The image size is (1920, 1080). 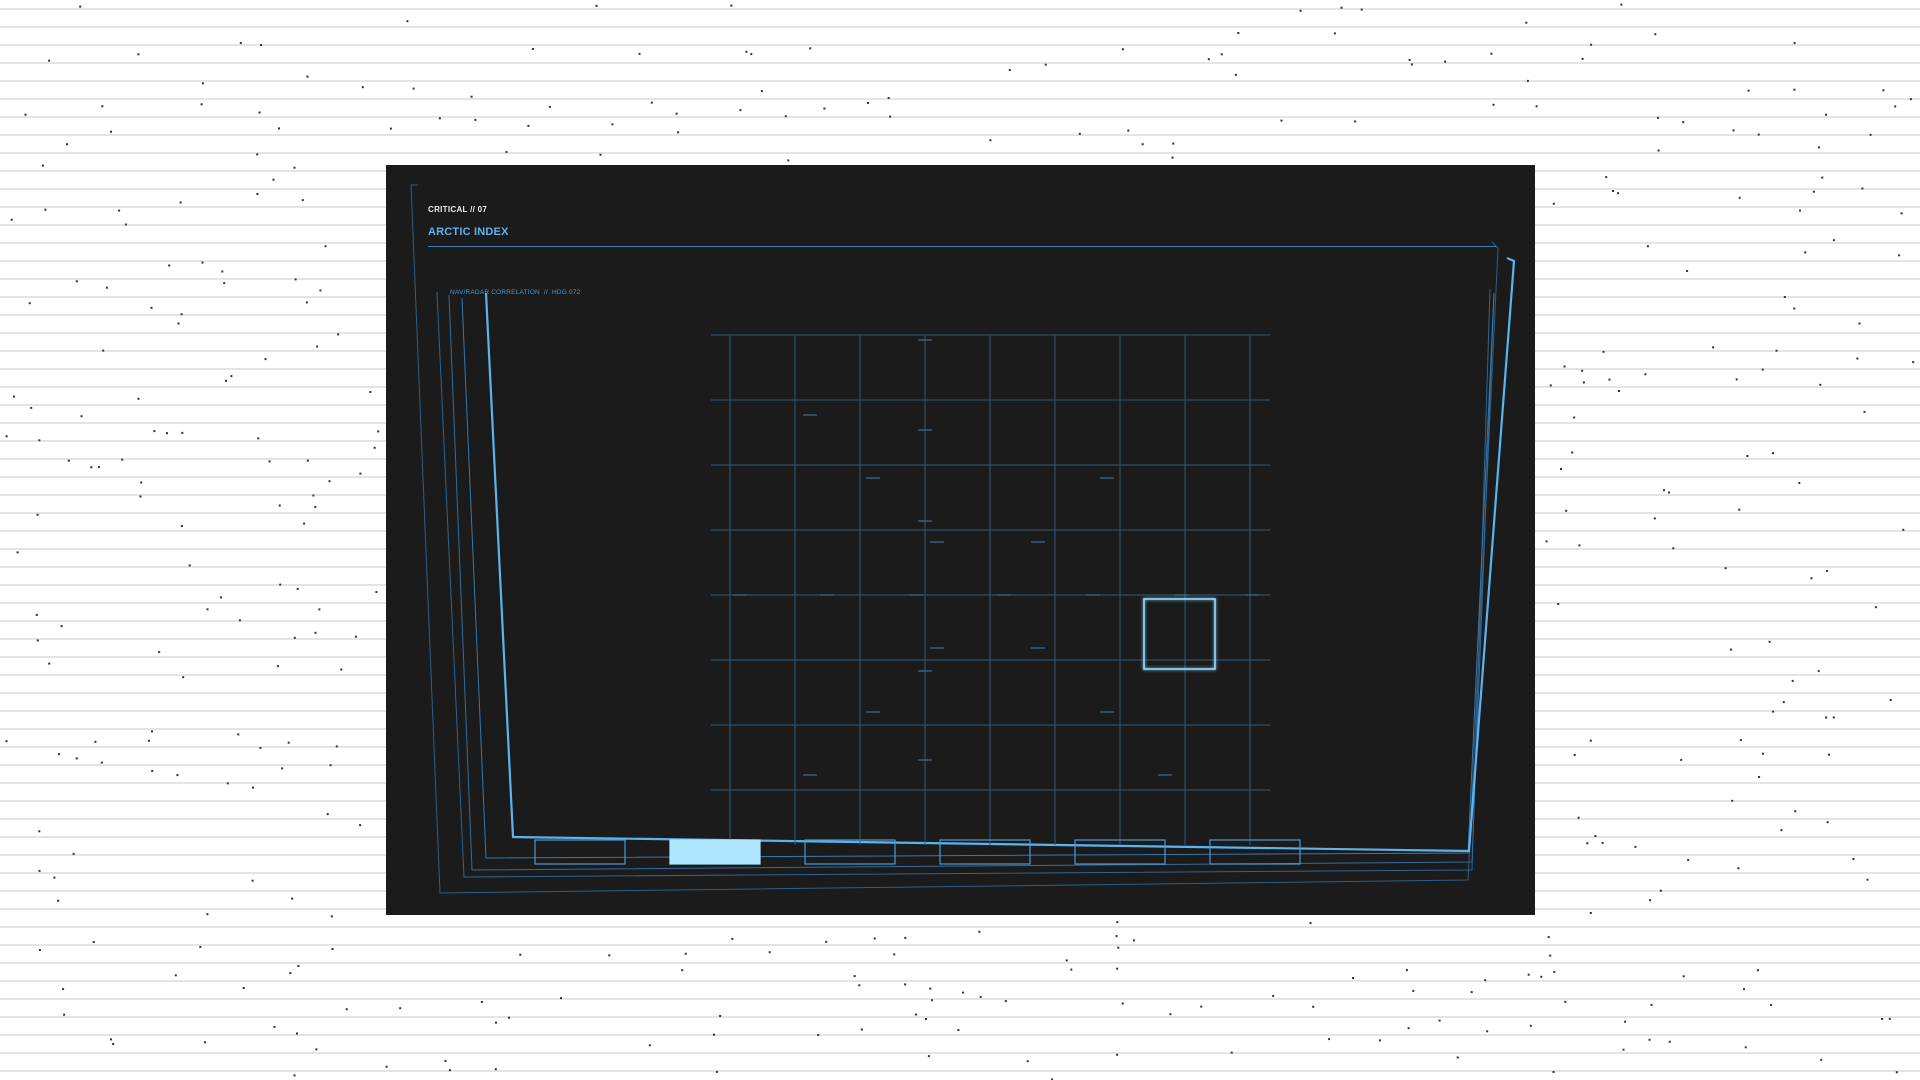 What do you see at coordinates (991, 596) in the screenshot?
I see `crosshair` at bounding box center [991, 596].